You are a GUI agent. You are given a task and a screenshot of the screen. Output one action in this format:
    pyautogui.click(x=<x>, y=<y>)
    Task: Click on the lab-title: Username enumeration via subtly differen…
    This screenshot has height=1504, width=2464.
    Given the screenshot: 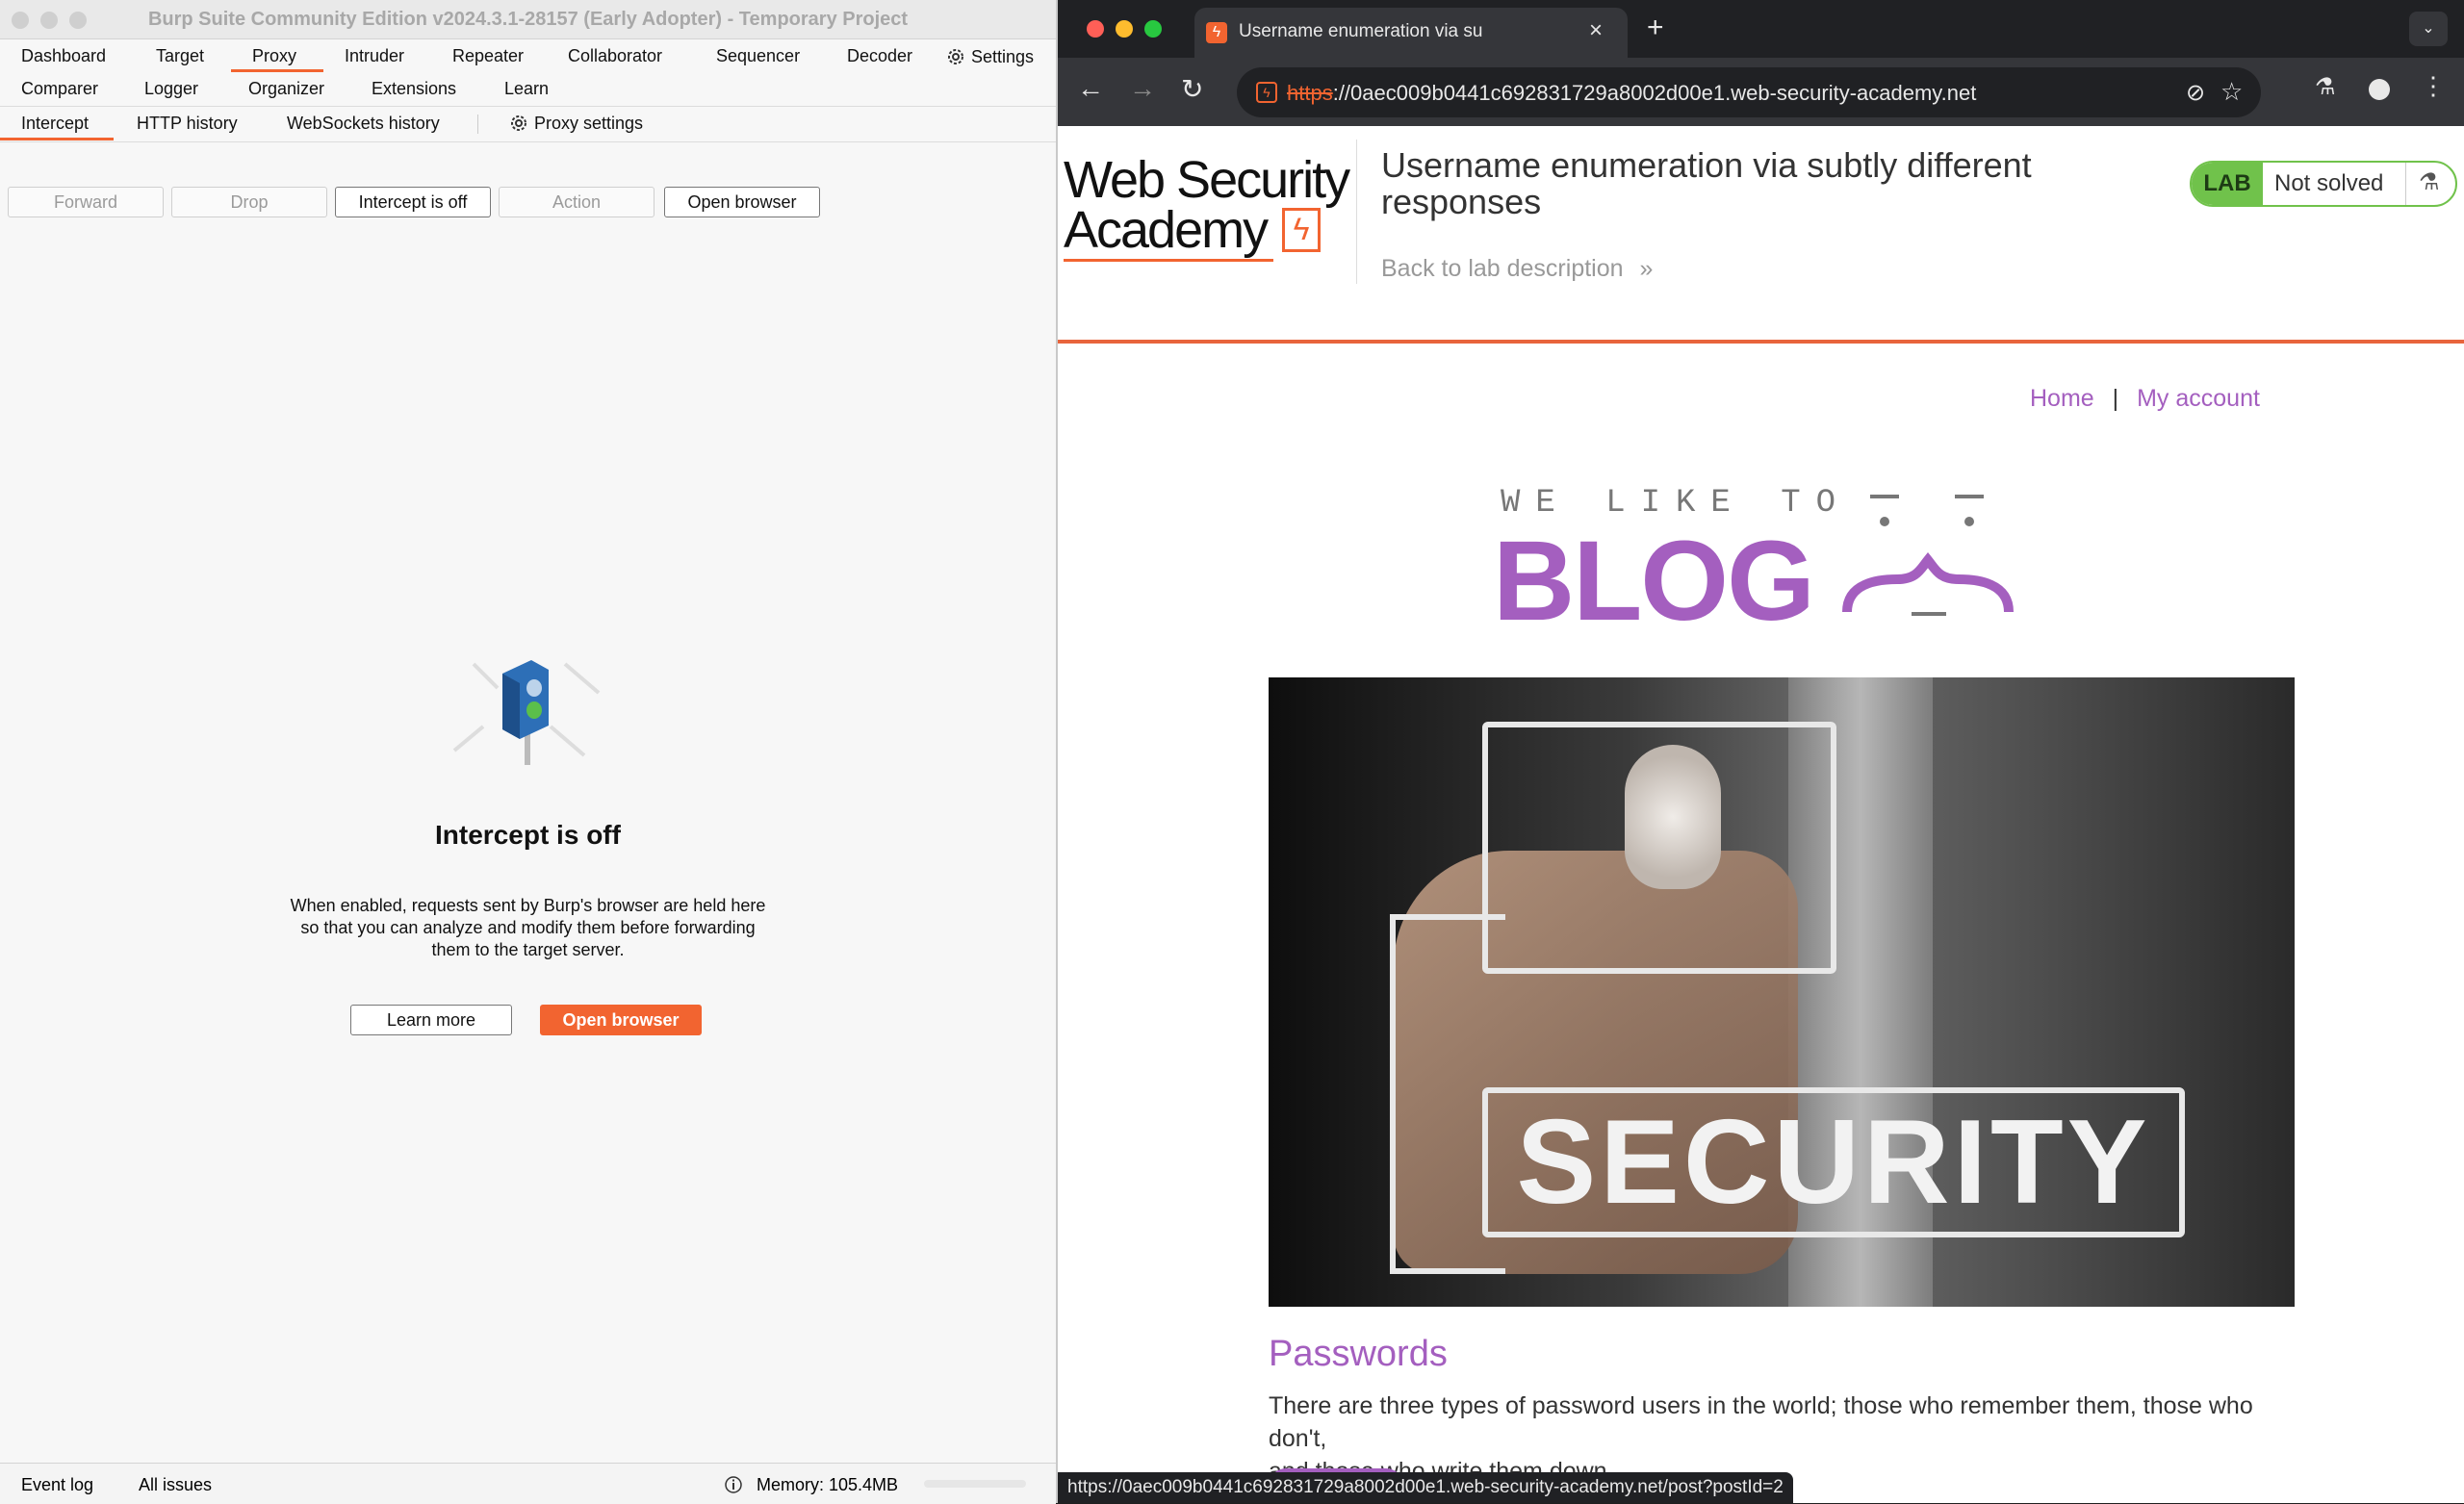 What is the action you would take?
    pyautogui.click(x=1706, y=183)
    